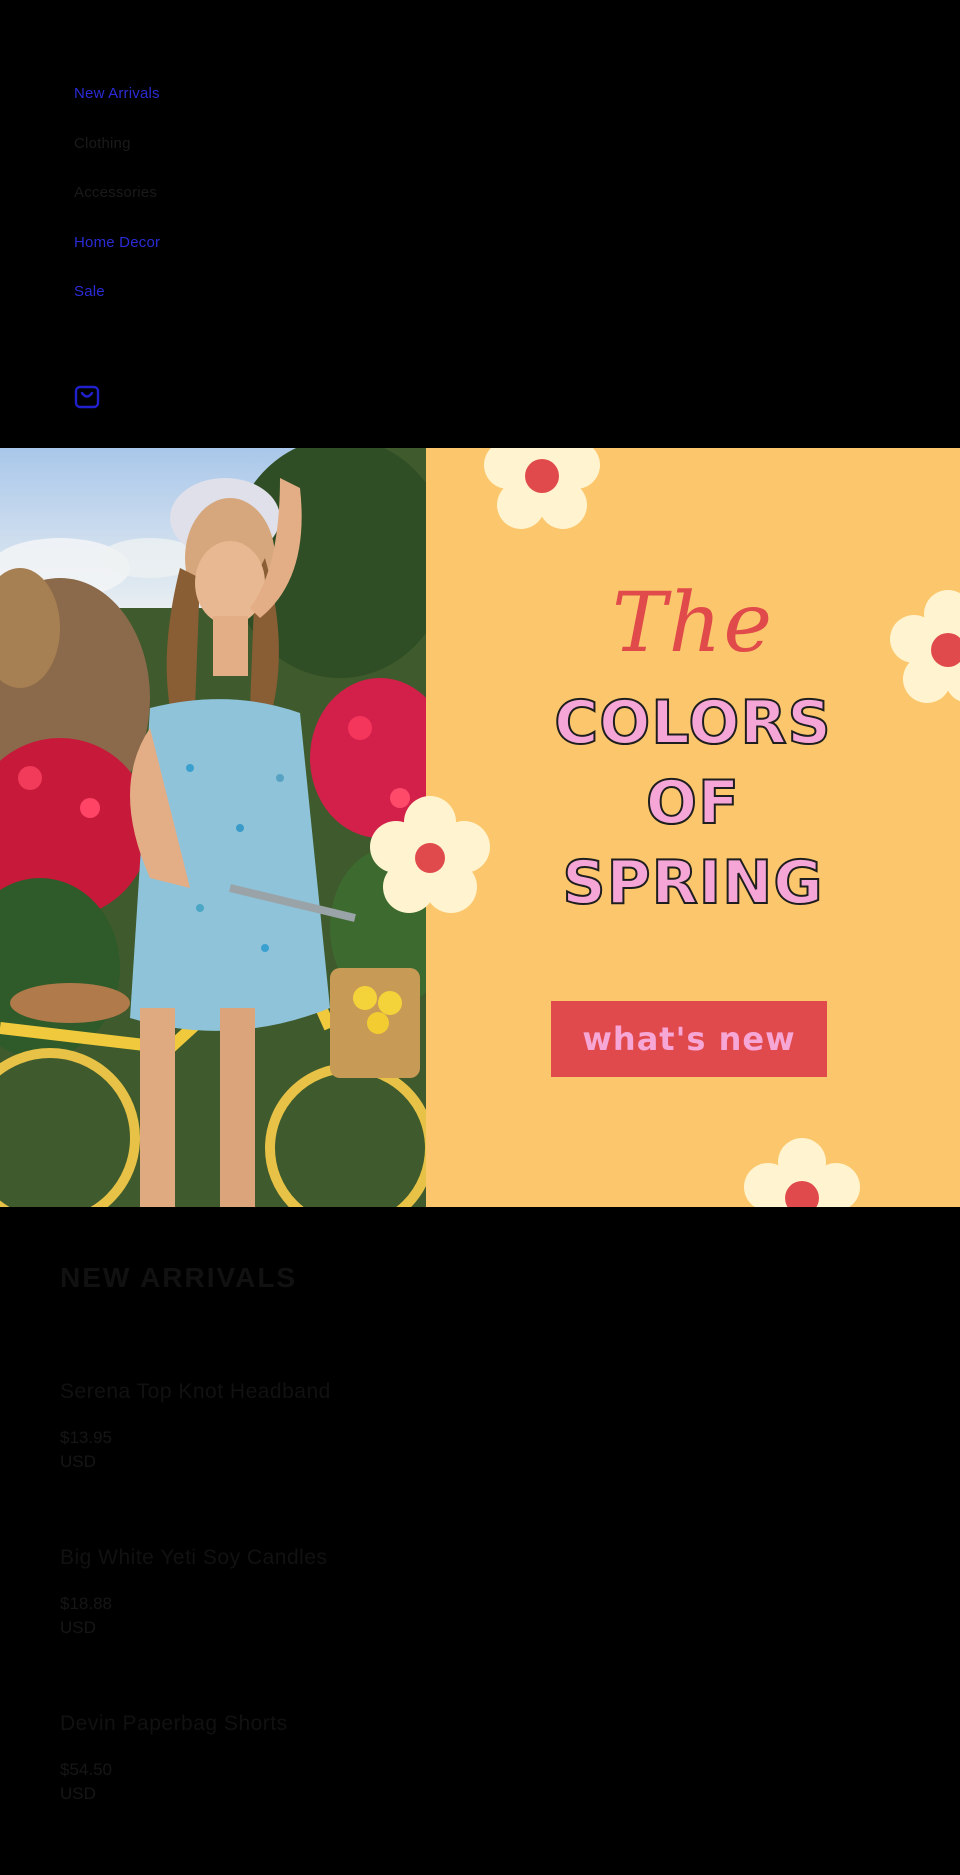  Describe the element at coordinates (86, 1437) in the screenshot. I see `price-amount: $13.95` at that location.